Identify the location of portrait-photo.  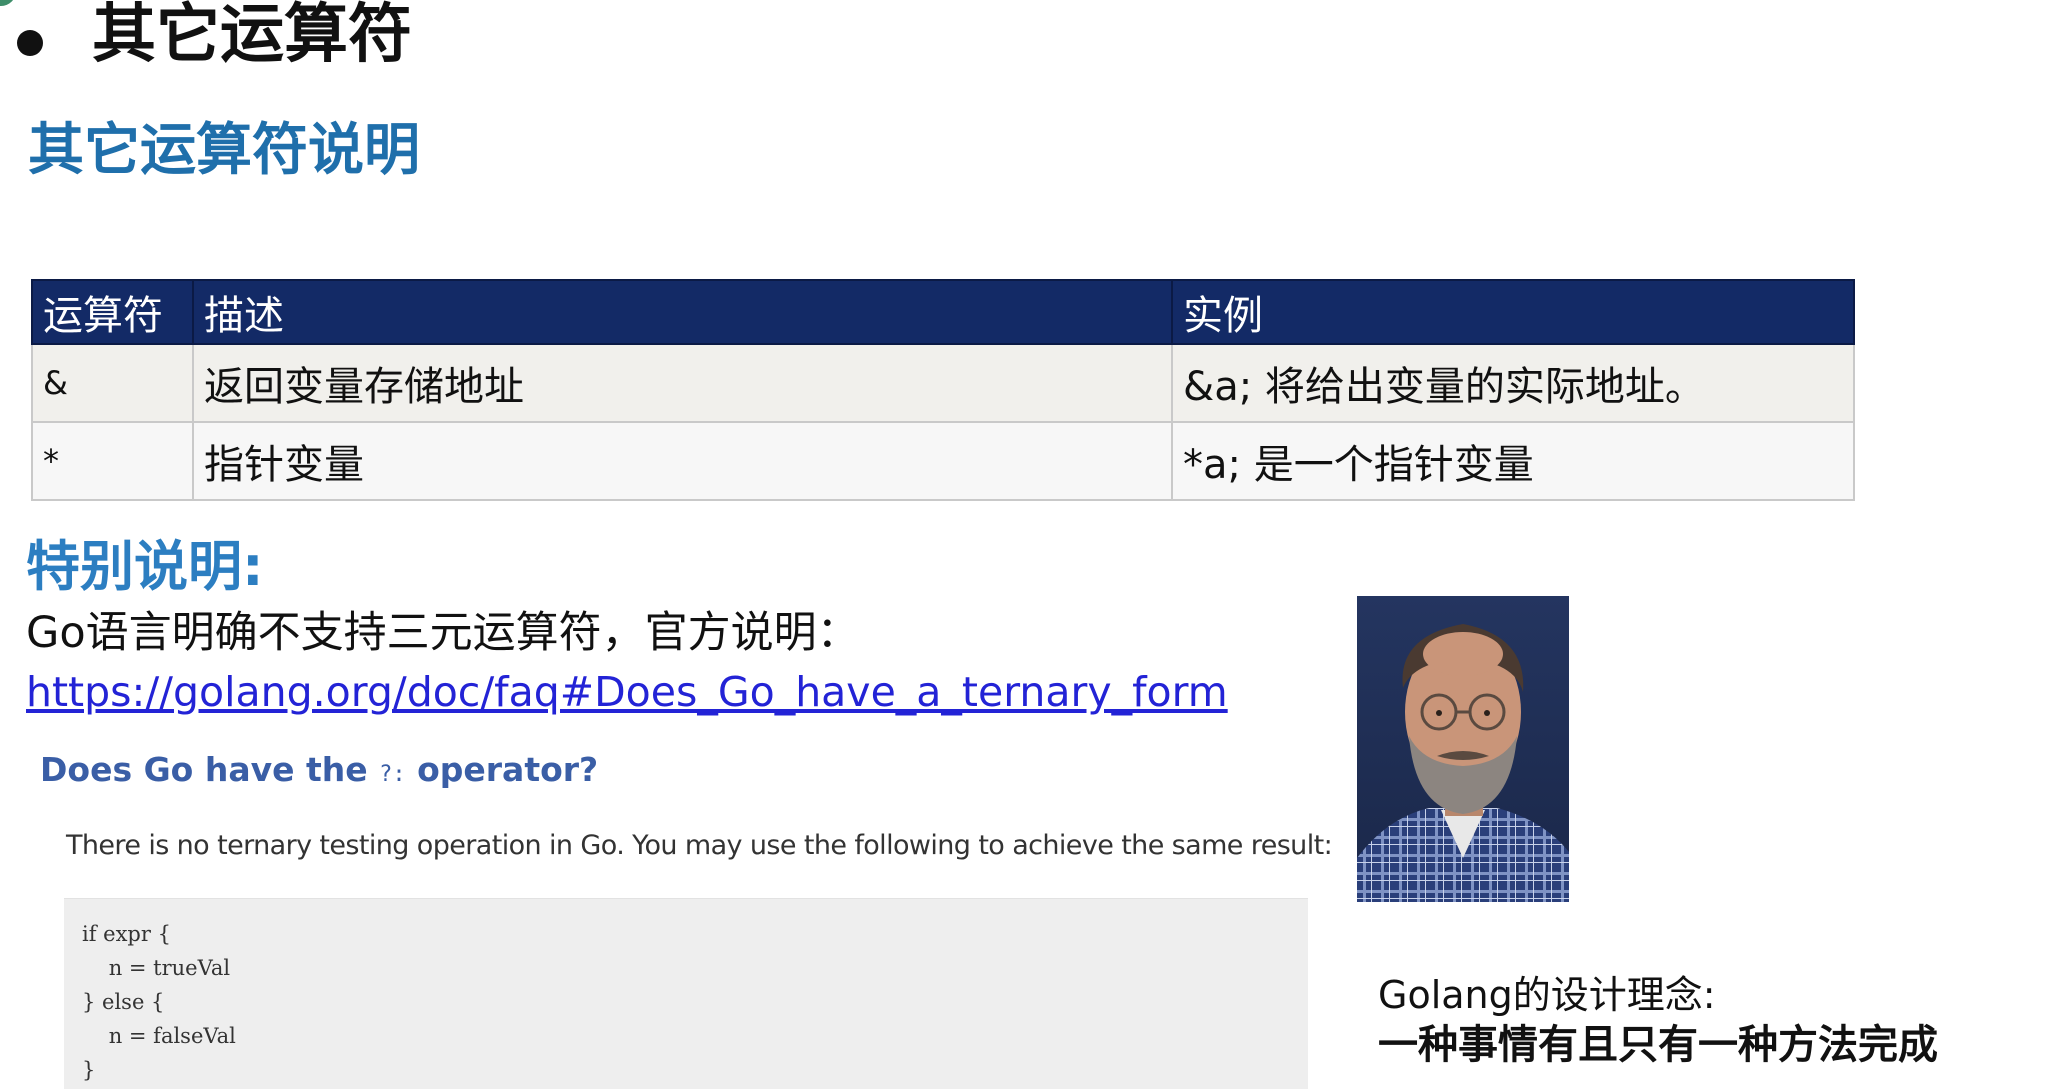
(1463, 749).